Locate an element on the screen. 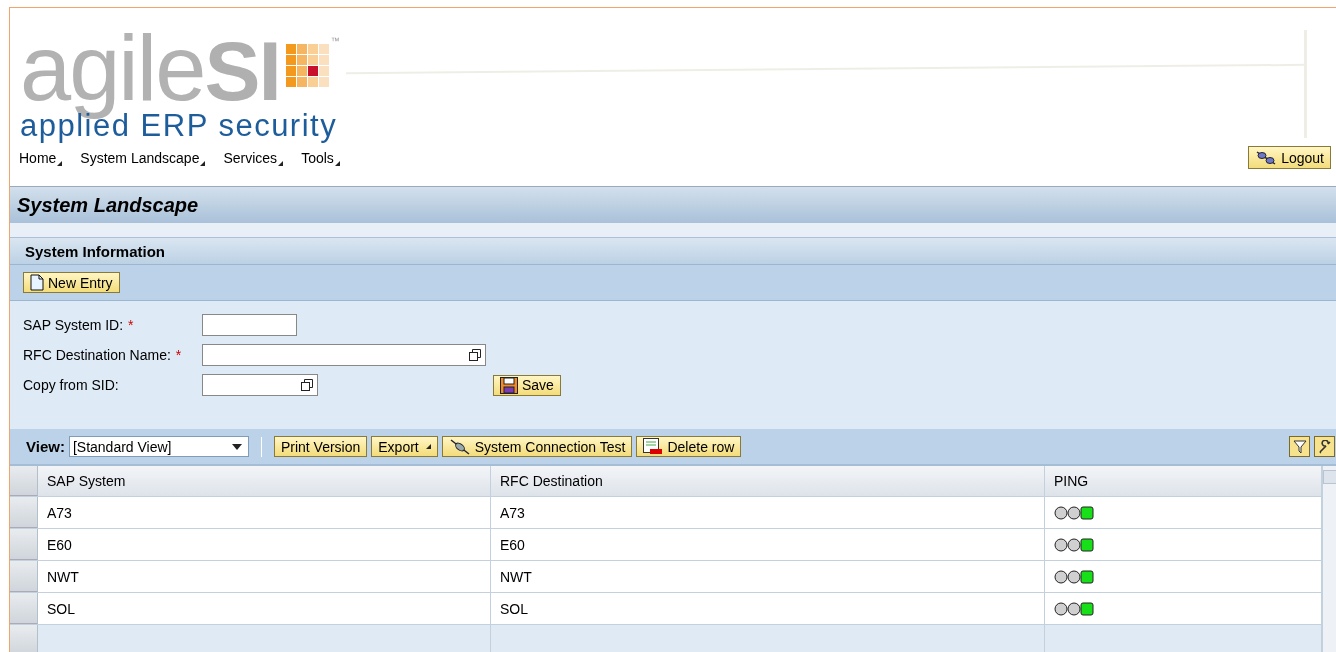  menu-item: Tools is located at coordinates (320, 157).